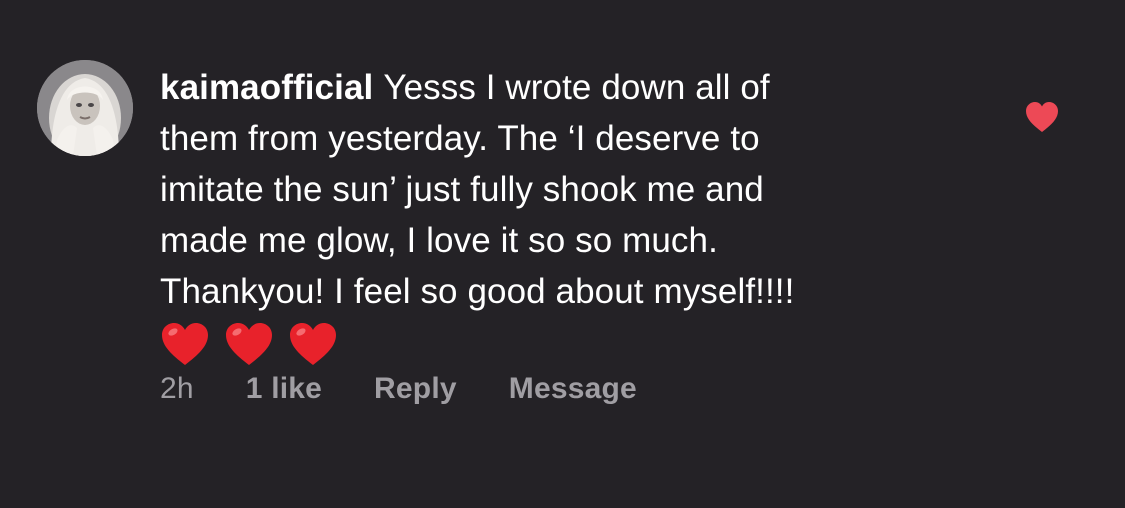 The width and height of the screenshot is (1125, 508). I want to click on emoji-row, so click(570, 344).